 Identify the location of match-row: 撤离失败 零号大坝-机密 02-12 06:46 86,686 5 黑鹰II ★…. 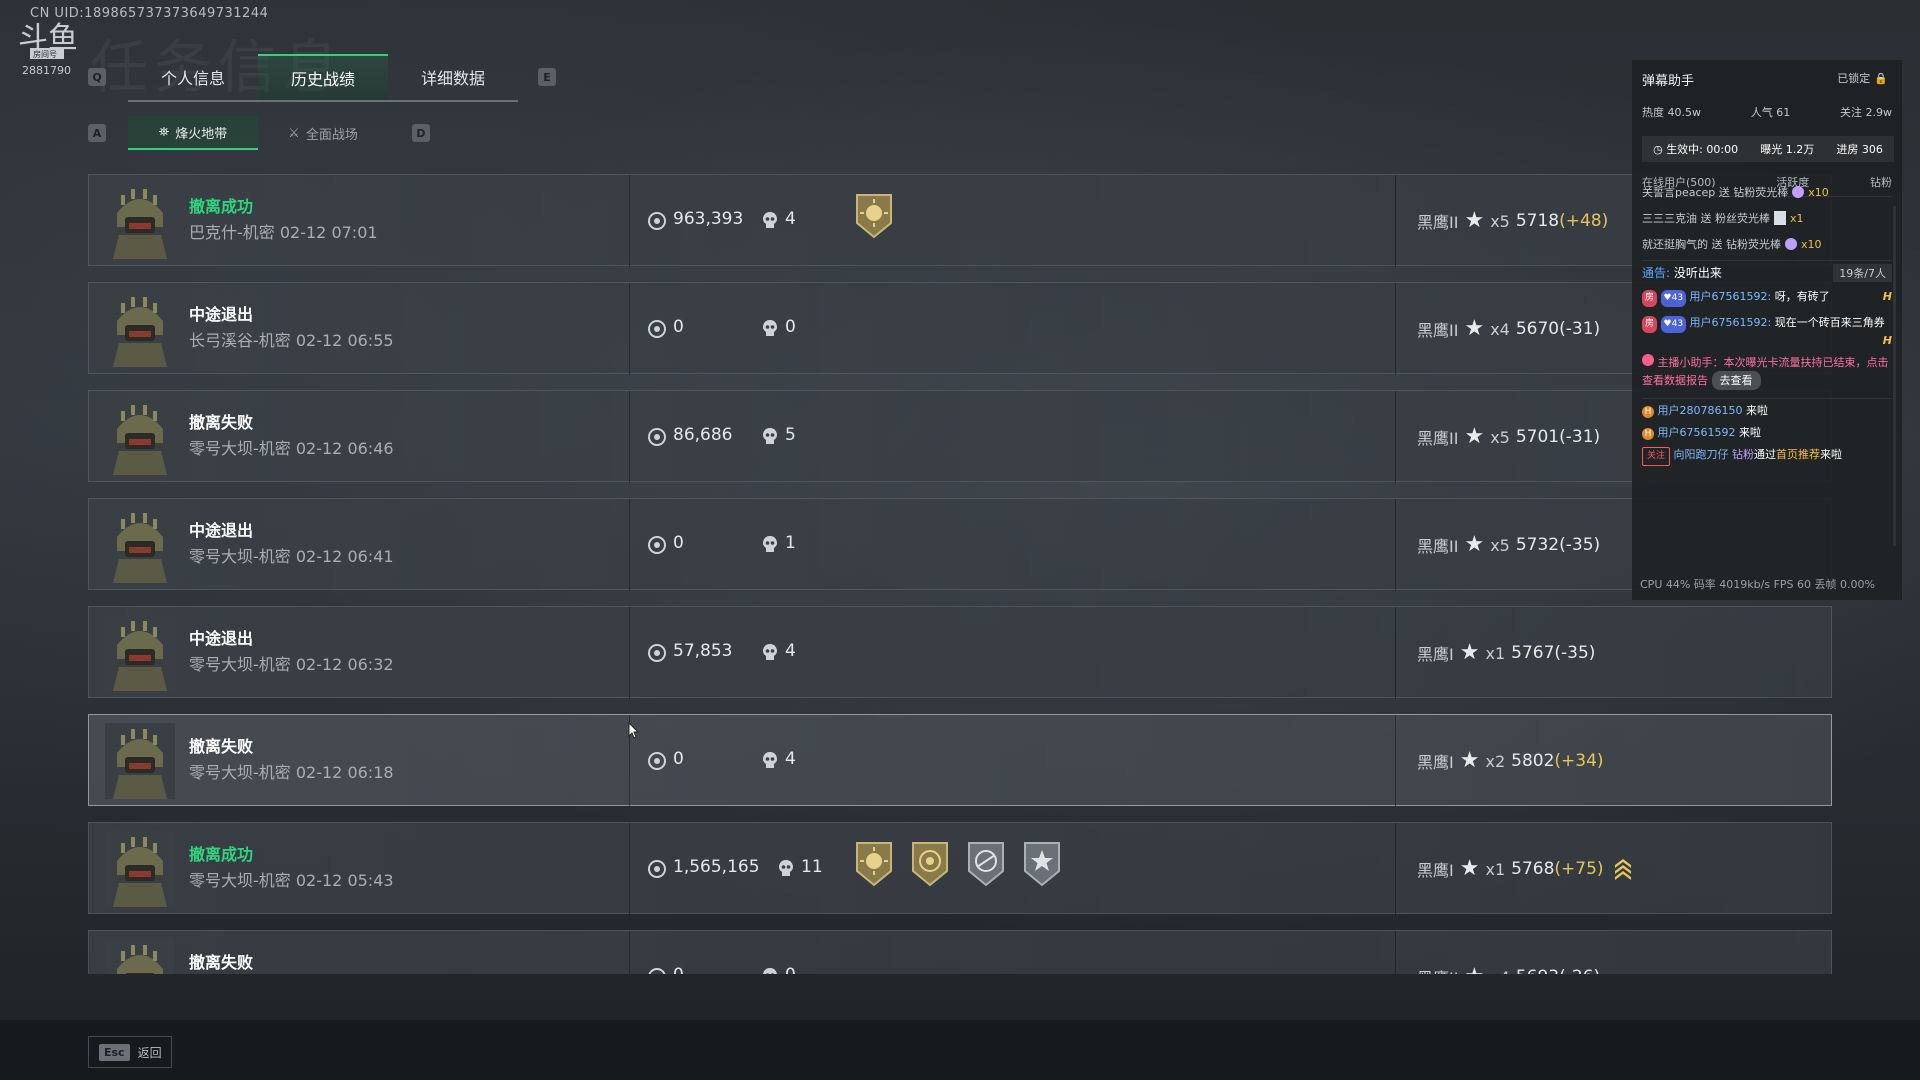
(960, 436).